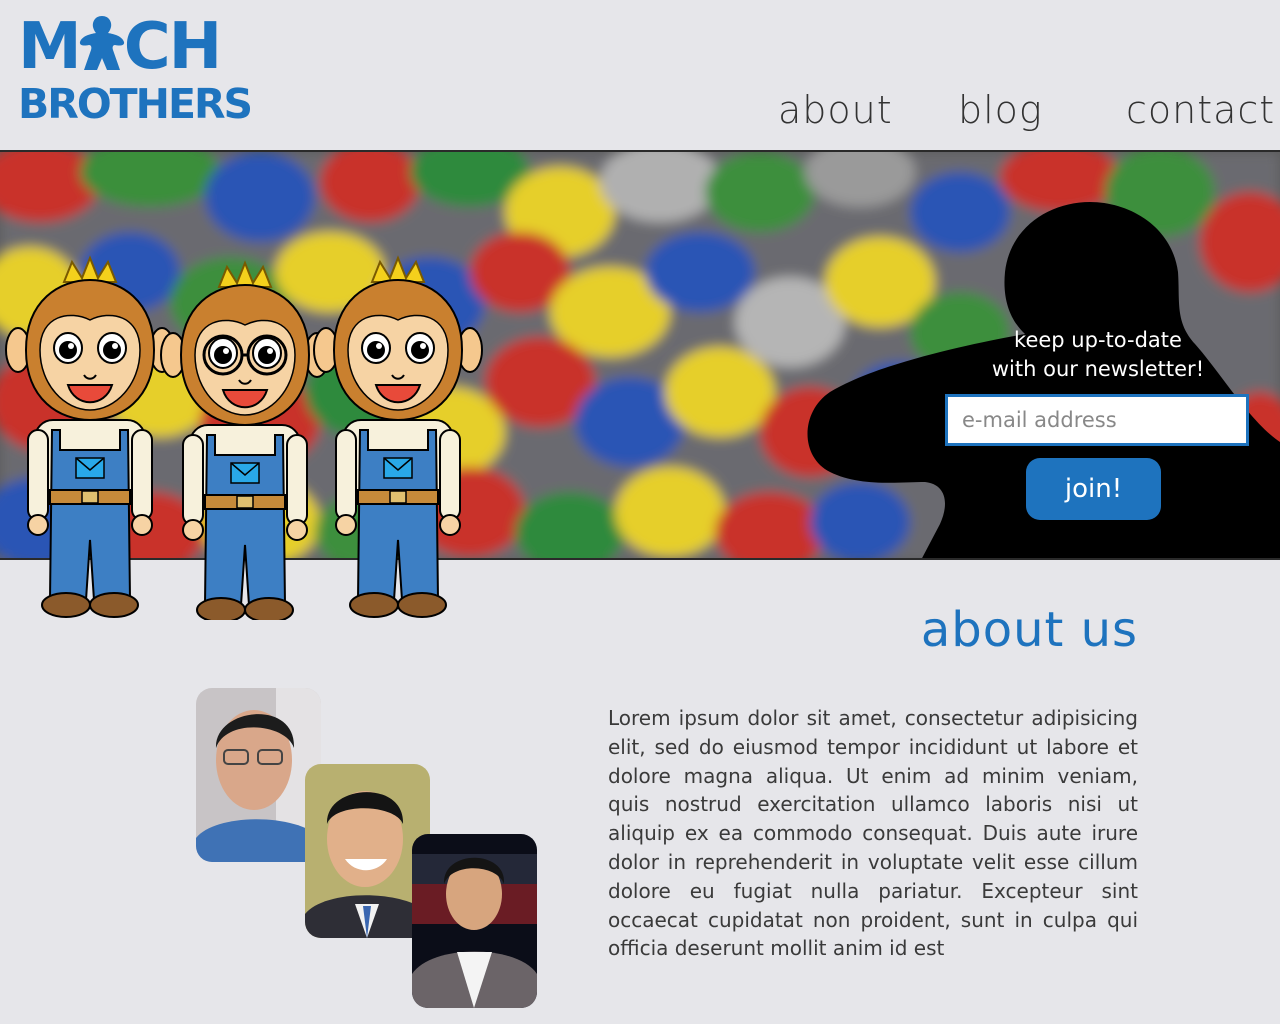 This screenshot has width=1280, height=1024. Describe the element at coordinates (101, 43) in the screenshot. I see `meeple-icon` at that location.